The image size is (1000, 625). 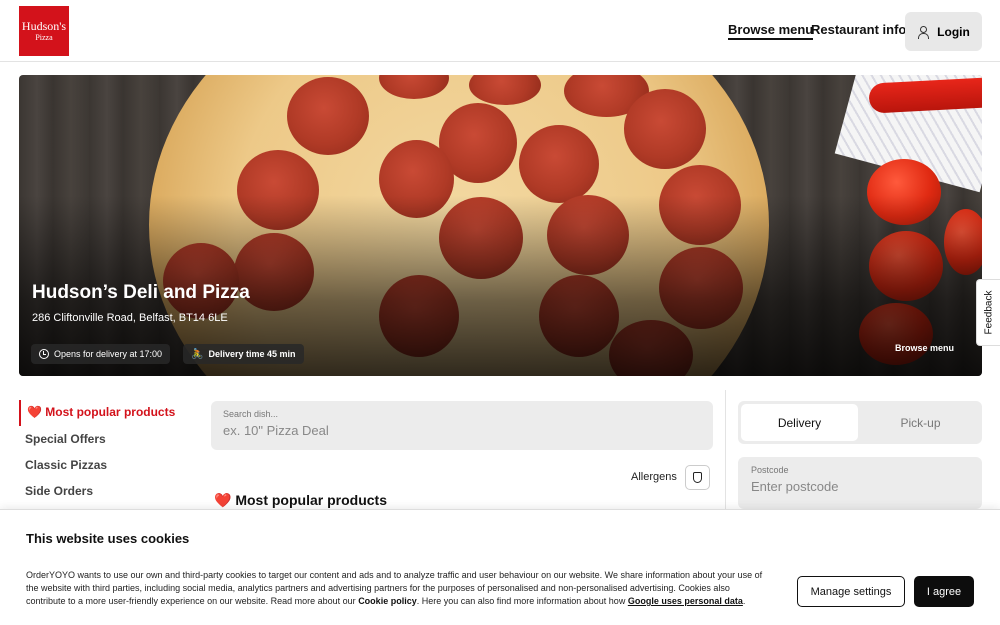 What do you see at coordinates (858, 29) in the screenshot?
I see `nav-restaurant-info: Restaurant info` at bounding box center [858, 29].